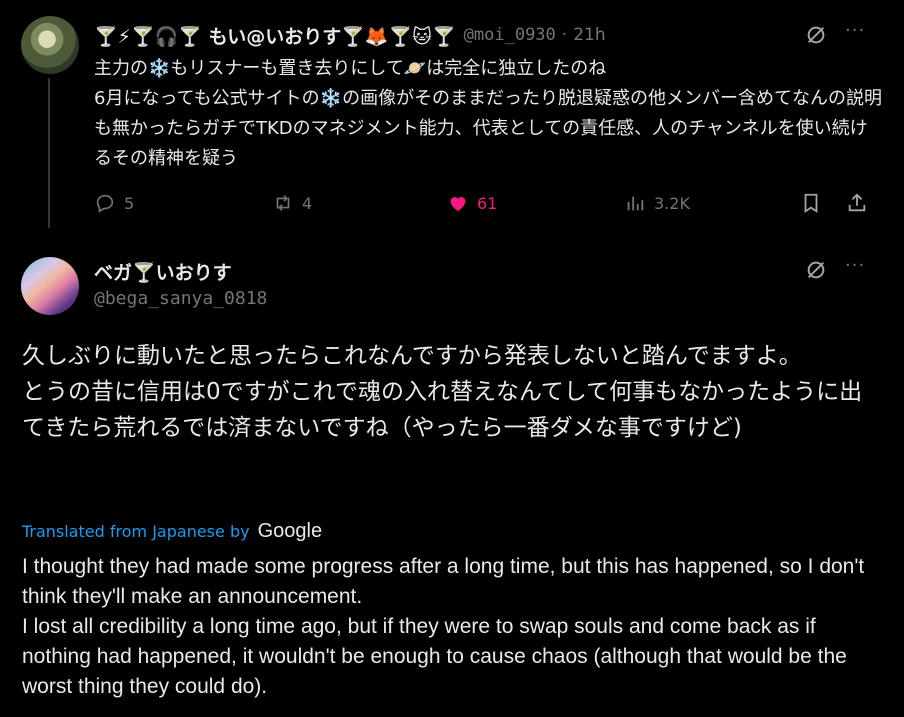 This screenshot has height=717, width=904. I want to click on tweet-actions: 5 4 61 3.2K, so click(484, 205).